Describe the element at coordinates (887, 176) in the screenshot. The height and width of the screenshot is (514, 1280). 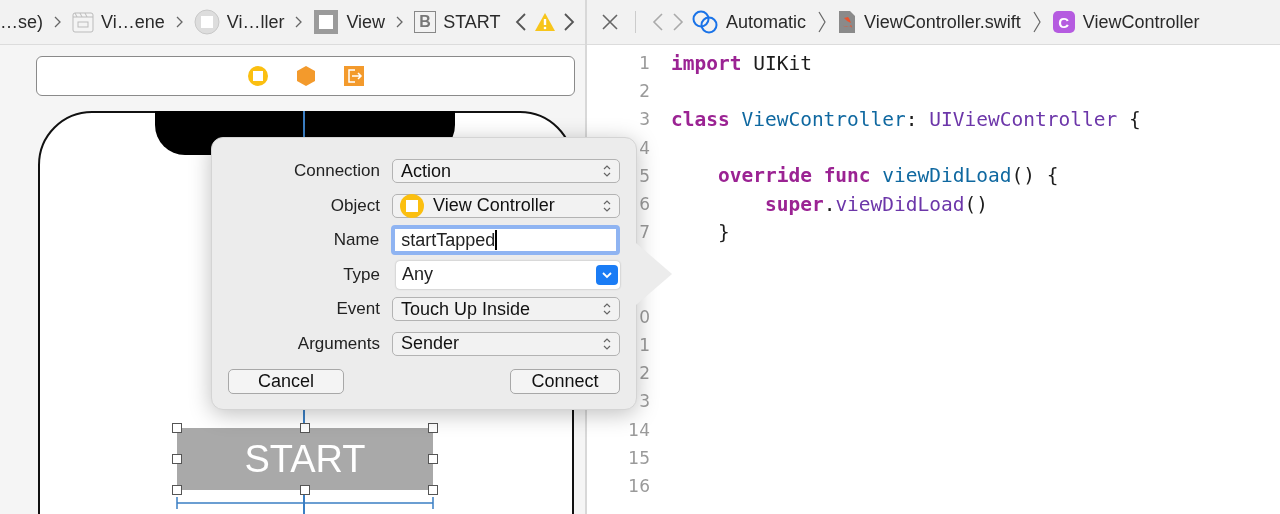
I see `code-line: override func viewDidLoad() {` at that location.